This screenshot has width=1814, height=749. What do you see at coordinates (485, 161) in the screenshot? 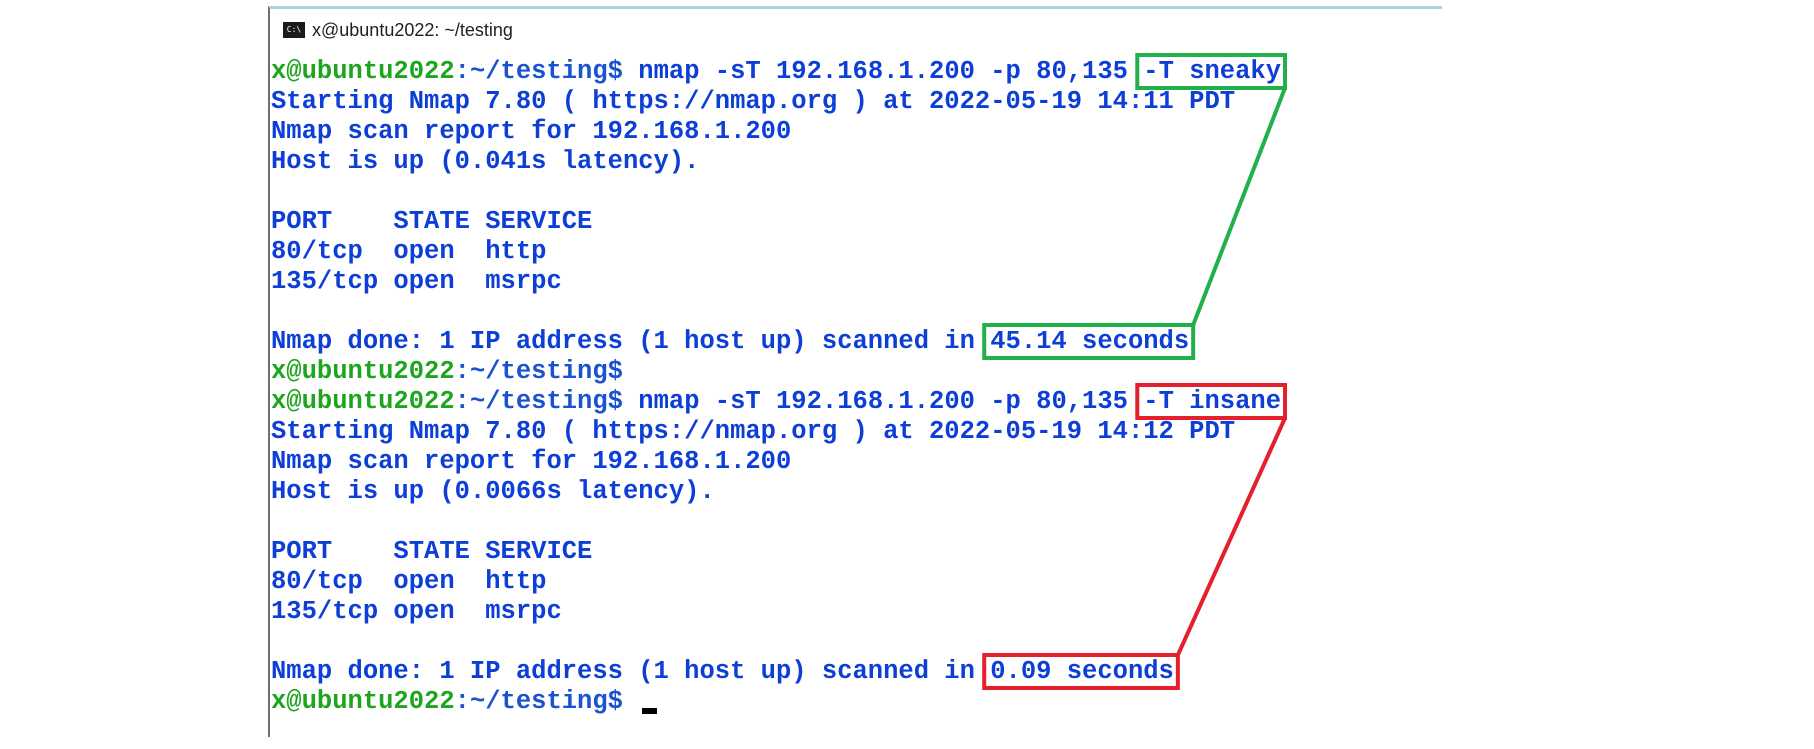
I see `output-line: Host is up (0.041s latency).` at bounding box center [485, 161].